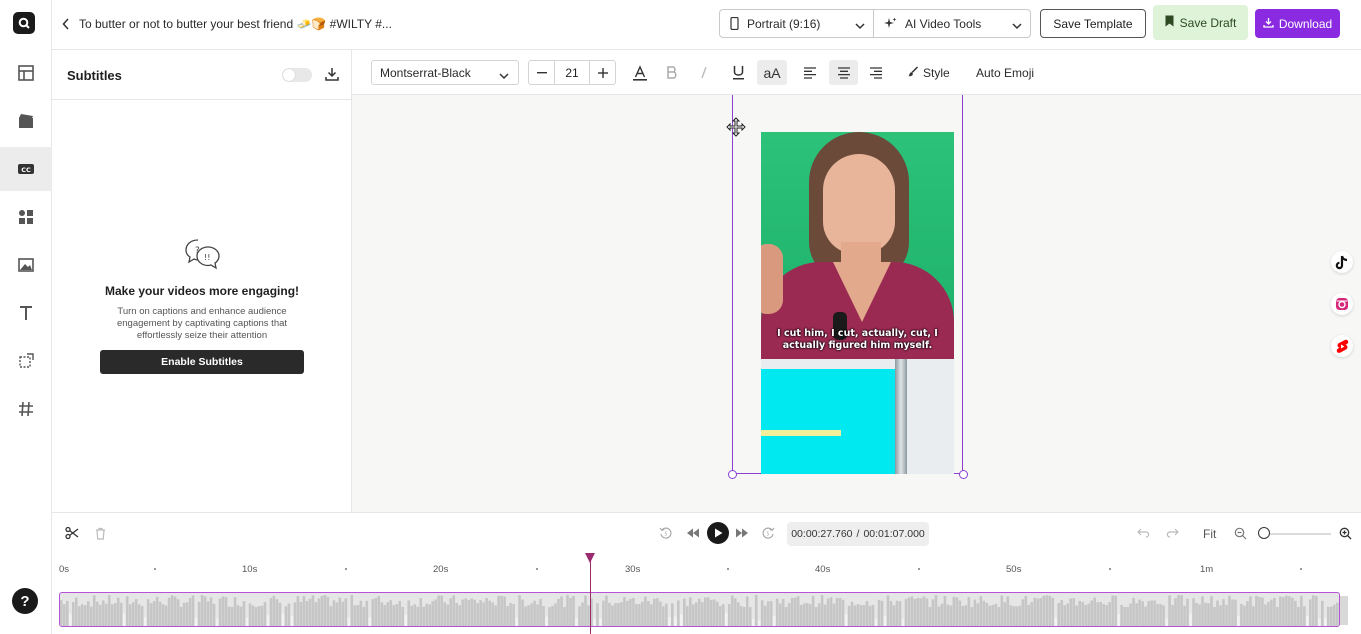  What do you see at coordinates (1014, 569) in the screenshot?
I see `ruler-label-50s: 50s` at bounding box center [1014, 569].